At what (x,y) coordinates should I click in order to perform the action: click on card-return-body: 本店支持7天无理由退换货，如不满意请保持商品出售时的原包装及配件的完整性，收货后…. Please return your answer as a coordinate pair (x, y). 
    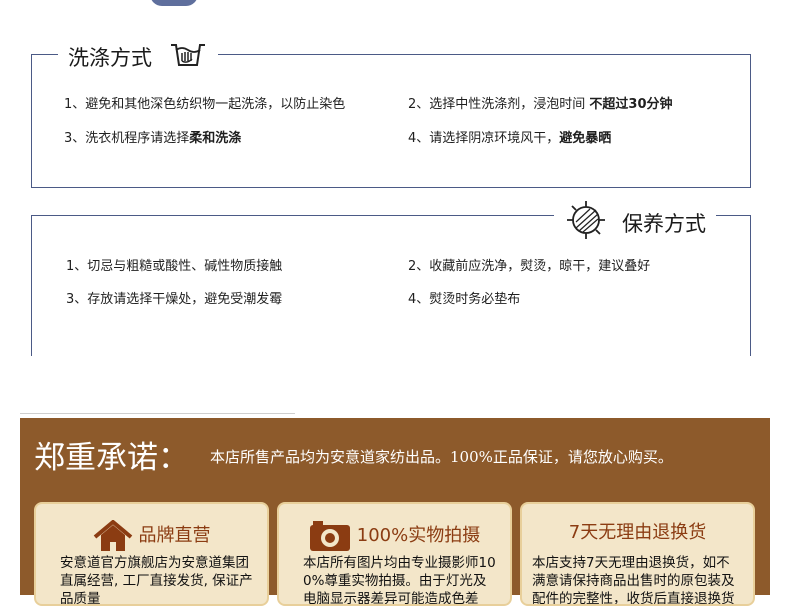
    Looking at the image, I should click on (633, 580).